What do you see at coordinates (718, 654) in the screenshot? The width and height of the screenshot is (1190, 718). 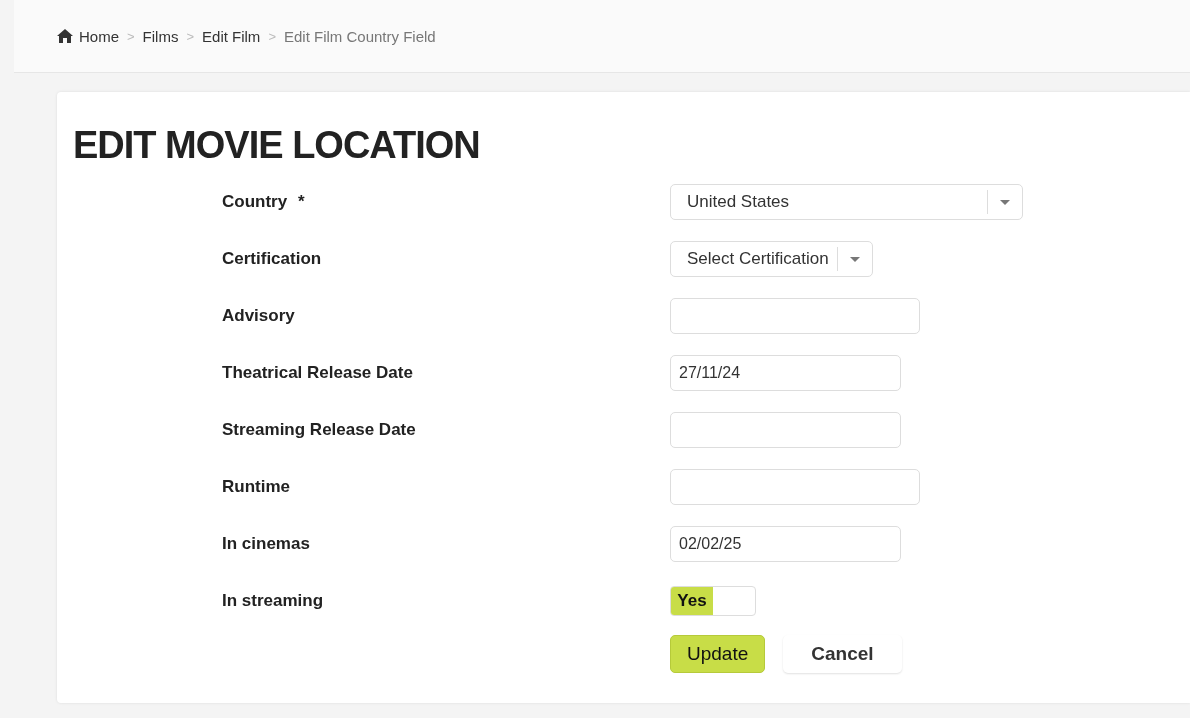 I see `update-button: Update` at bounding box center [718, 654].